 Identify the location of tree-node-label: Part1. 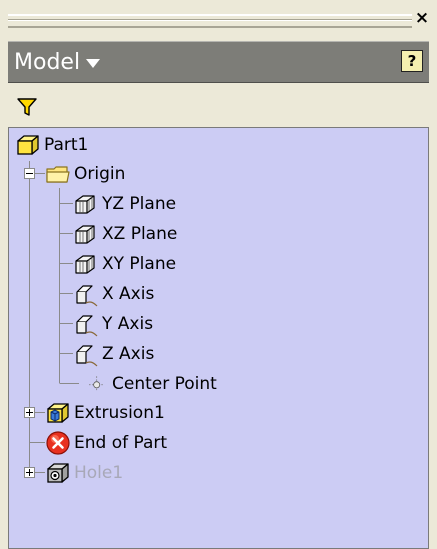
(66, 145).